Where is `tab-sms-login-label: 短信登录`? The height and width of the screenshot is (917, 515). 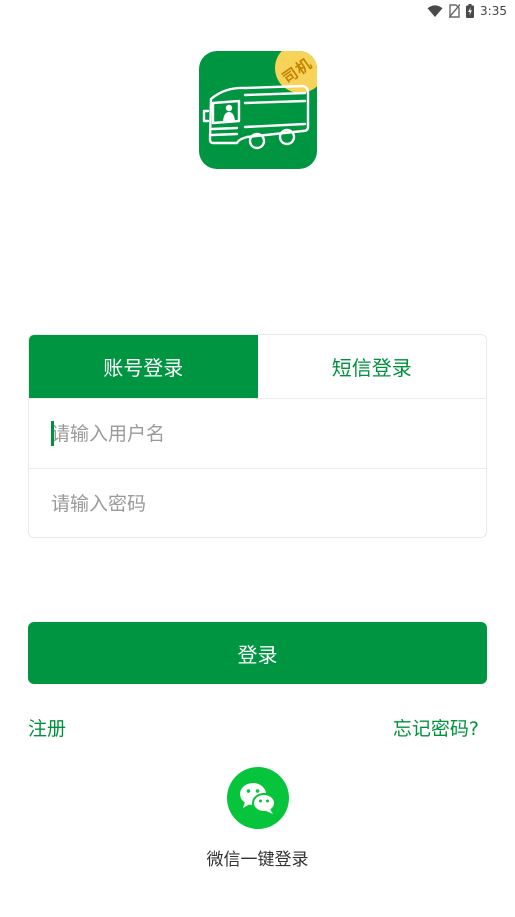 tab-sms-login-label: 短信登录 is located at coordinates (371, 368).